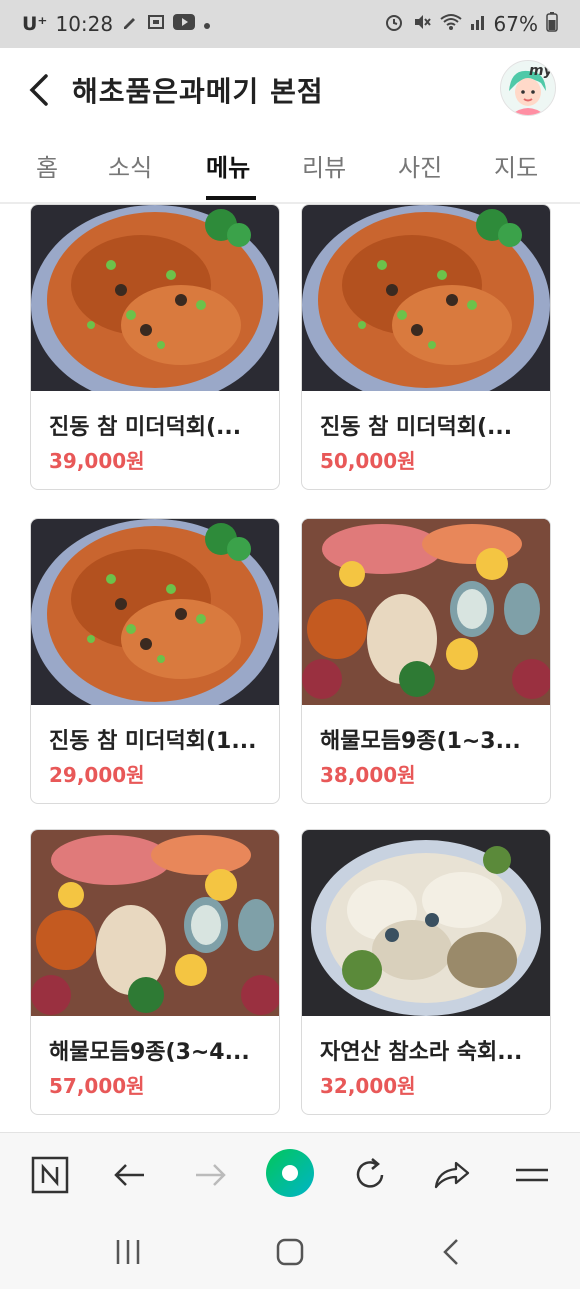 This screenshot has width=580, height=1289. Describe the element at coordinates (541, 71) in the screenshot. I see `my-label: my` at that location.